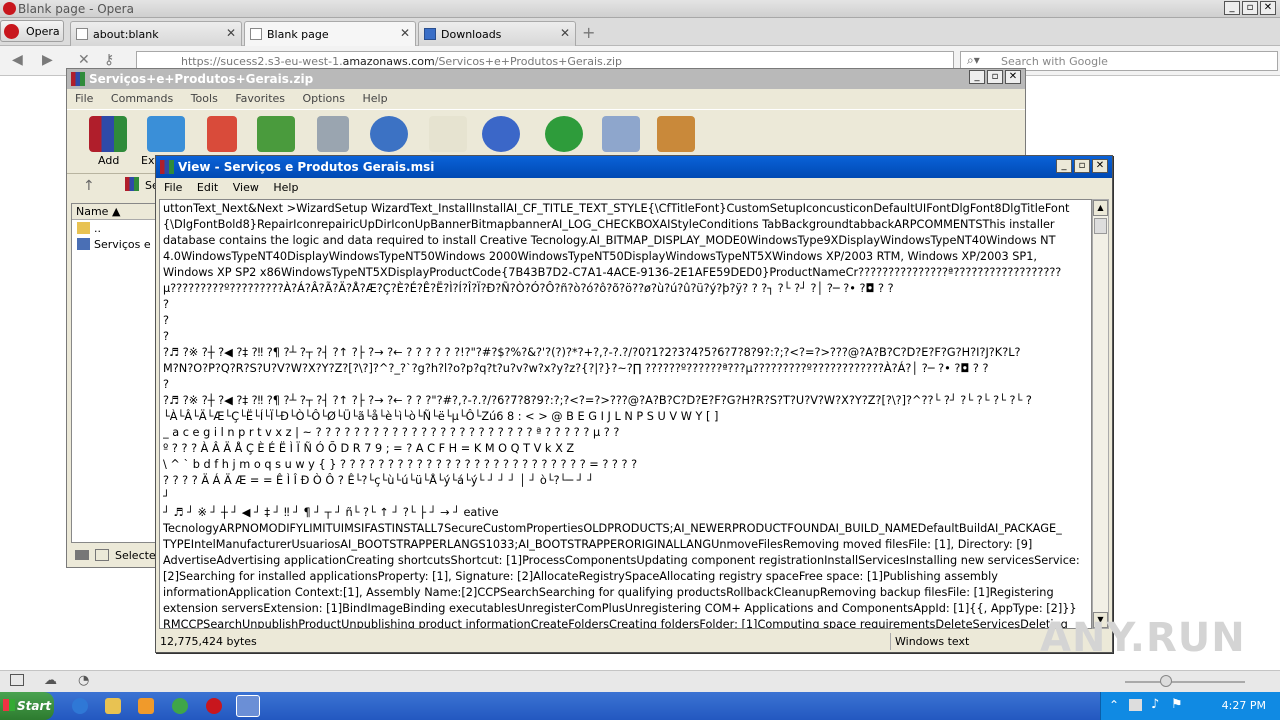 This screenshot has height=720, width=1280. I want to click on tab-about-blank: about:blank ✕, so click(156, 33).